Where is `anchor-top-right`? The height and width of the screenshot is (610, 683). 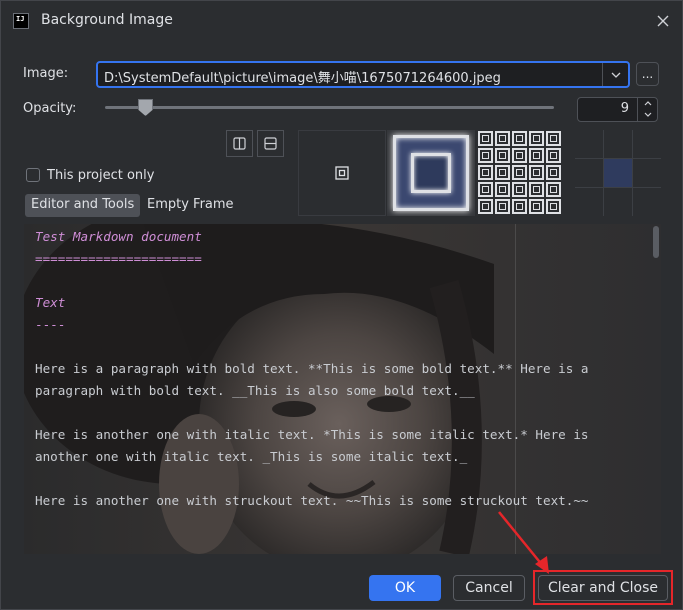
anchor-top-right is located at coordinates (647, 144).